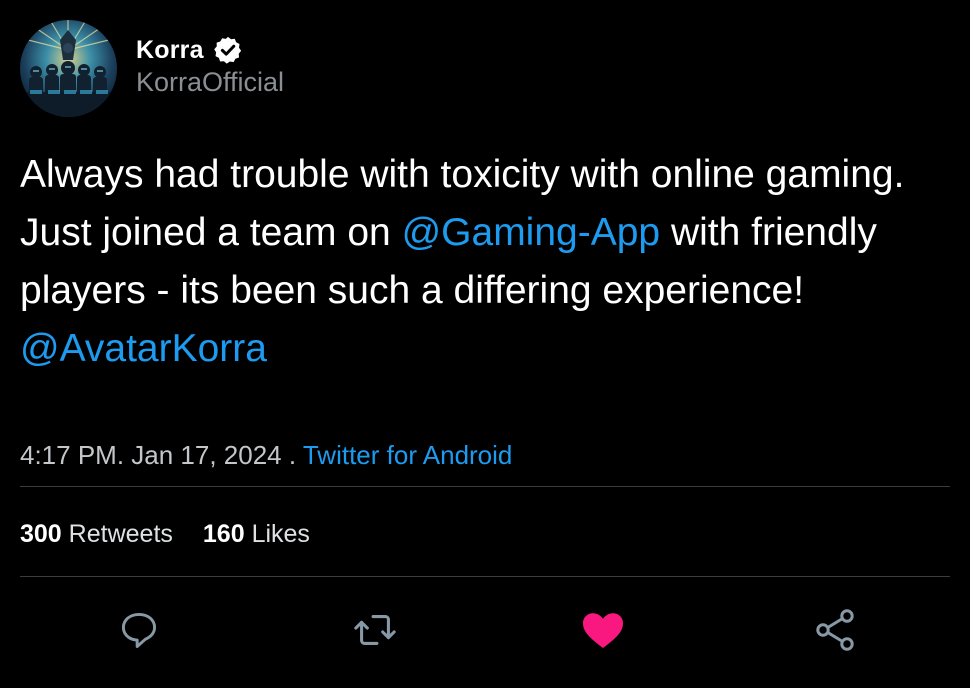 The height and width of the screenshot is (688, 970). I want to click on likes-stat: 160 Likes, so click(256, 534).